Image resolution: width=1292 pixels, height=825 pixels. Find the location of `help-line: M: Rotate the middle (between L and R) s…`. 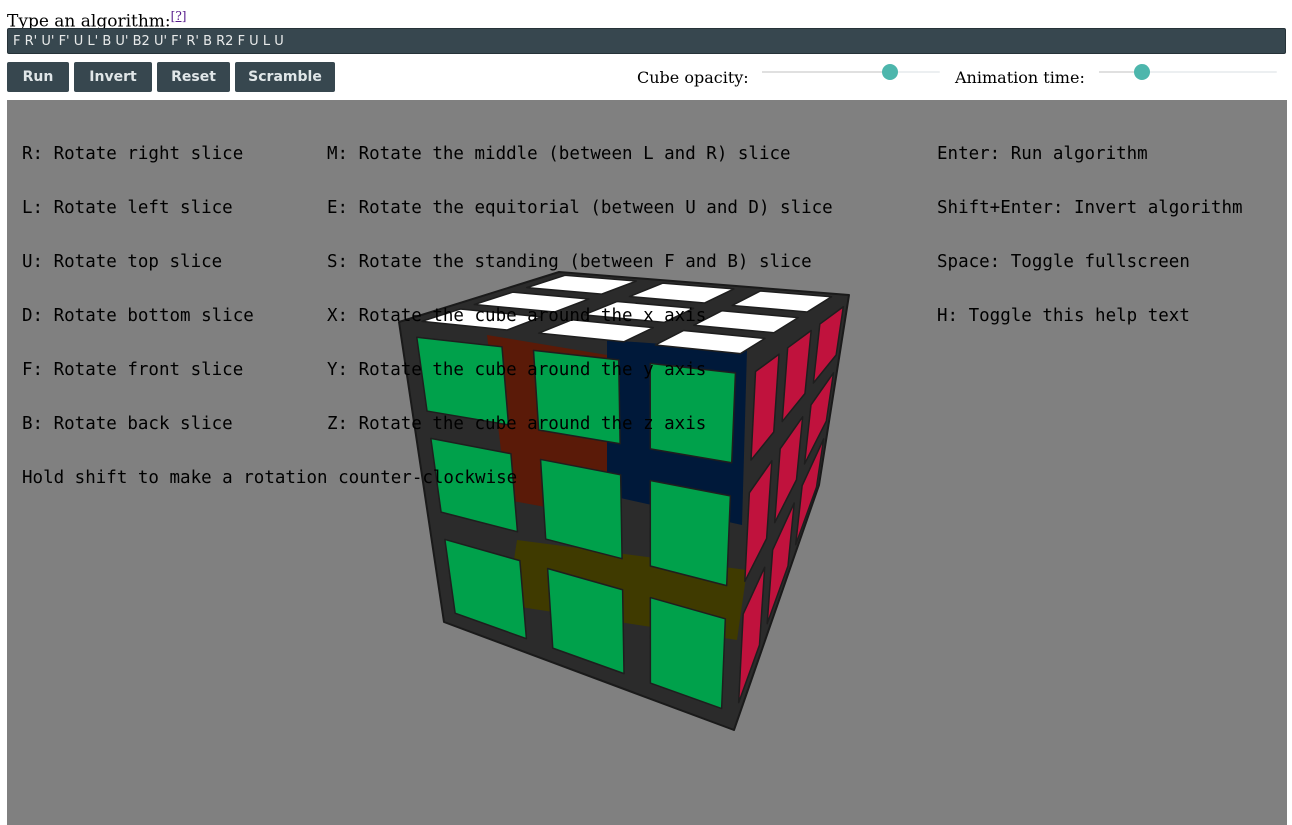

help-line: M: Rotate the middle (between L and R) s… is located at coordinates (559, 154).